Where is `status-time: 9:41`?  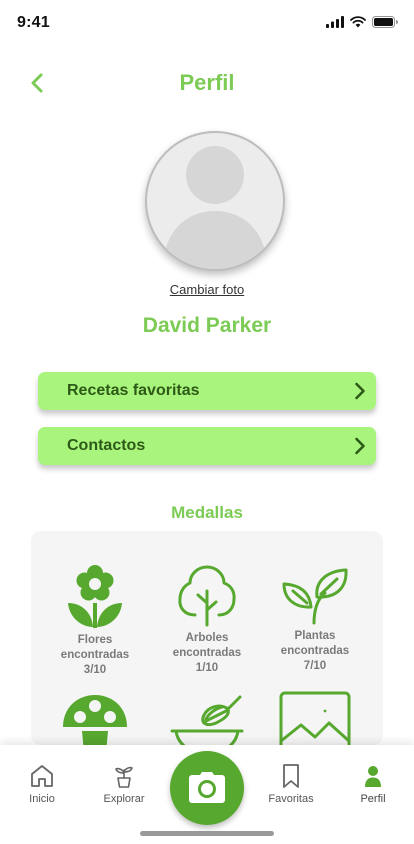 status-time: 9:41 is located at coordinates (33, 22).